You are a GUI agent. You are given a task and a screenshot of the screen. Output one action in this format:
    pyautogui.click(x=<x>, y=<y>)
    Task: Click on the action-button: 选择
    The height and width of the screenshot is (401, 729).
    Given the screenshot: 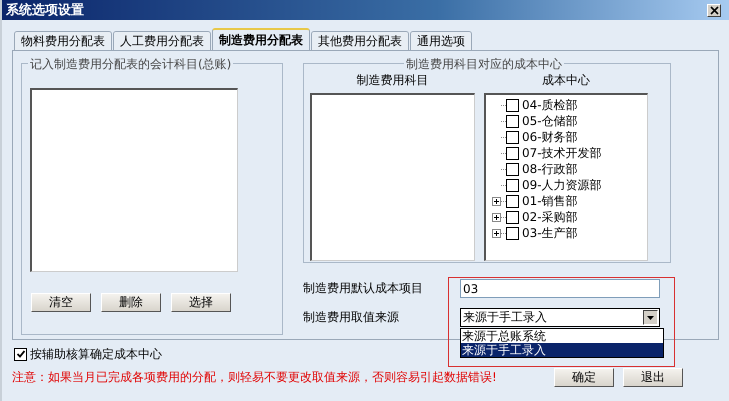 What is the action you would take?
    pyautogui.click(x=201, y=302)
    